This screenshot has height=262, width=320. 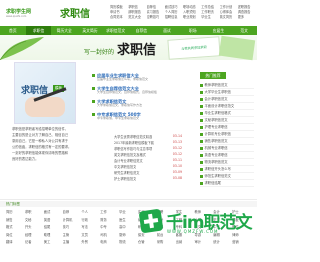 I want to click on right-list-item: 教师求职信范文, so click(x=227, y=85).